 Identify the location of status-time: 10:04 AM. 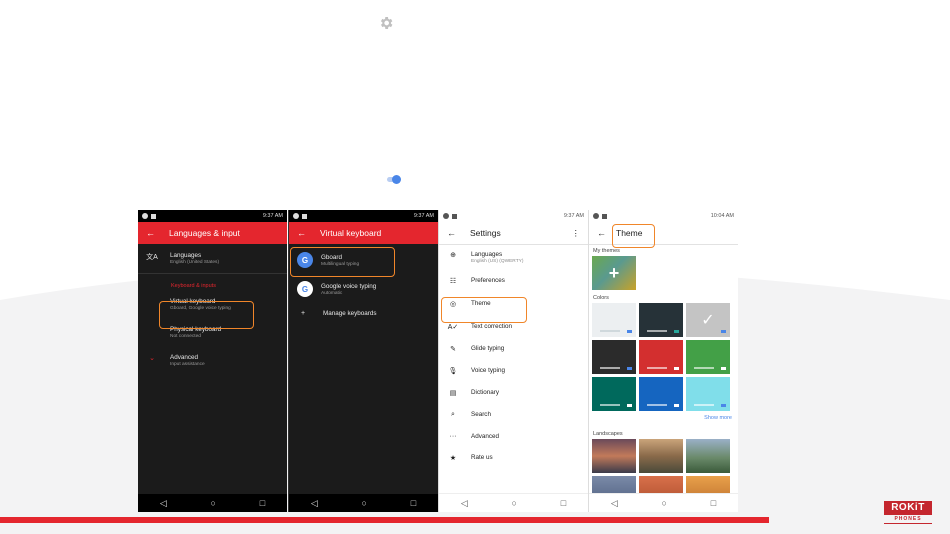
(722, 216).